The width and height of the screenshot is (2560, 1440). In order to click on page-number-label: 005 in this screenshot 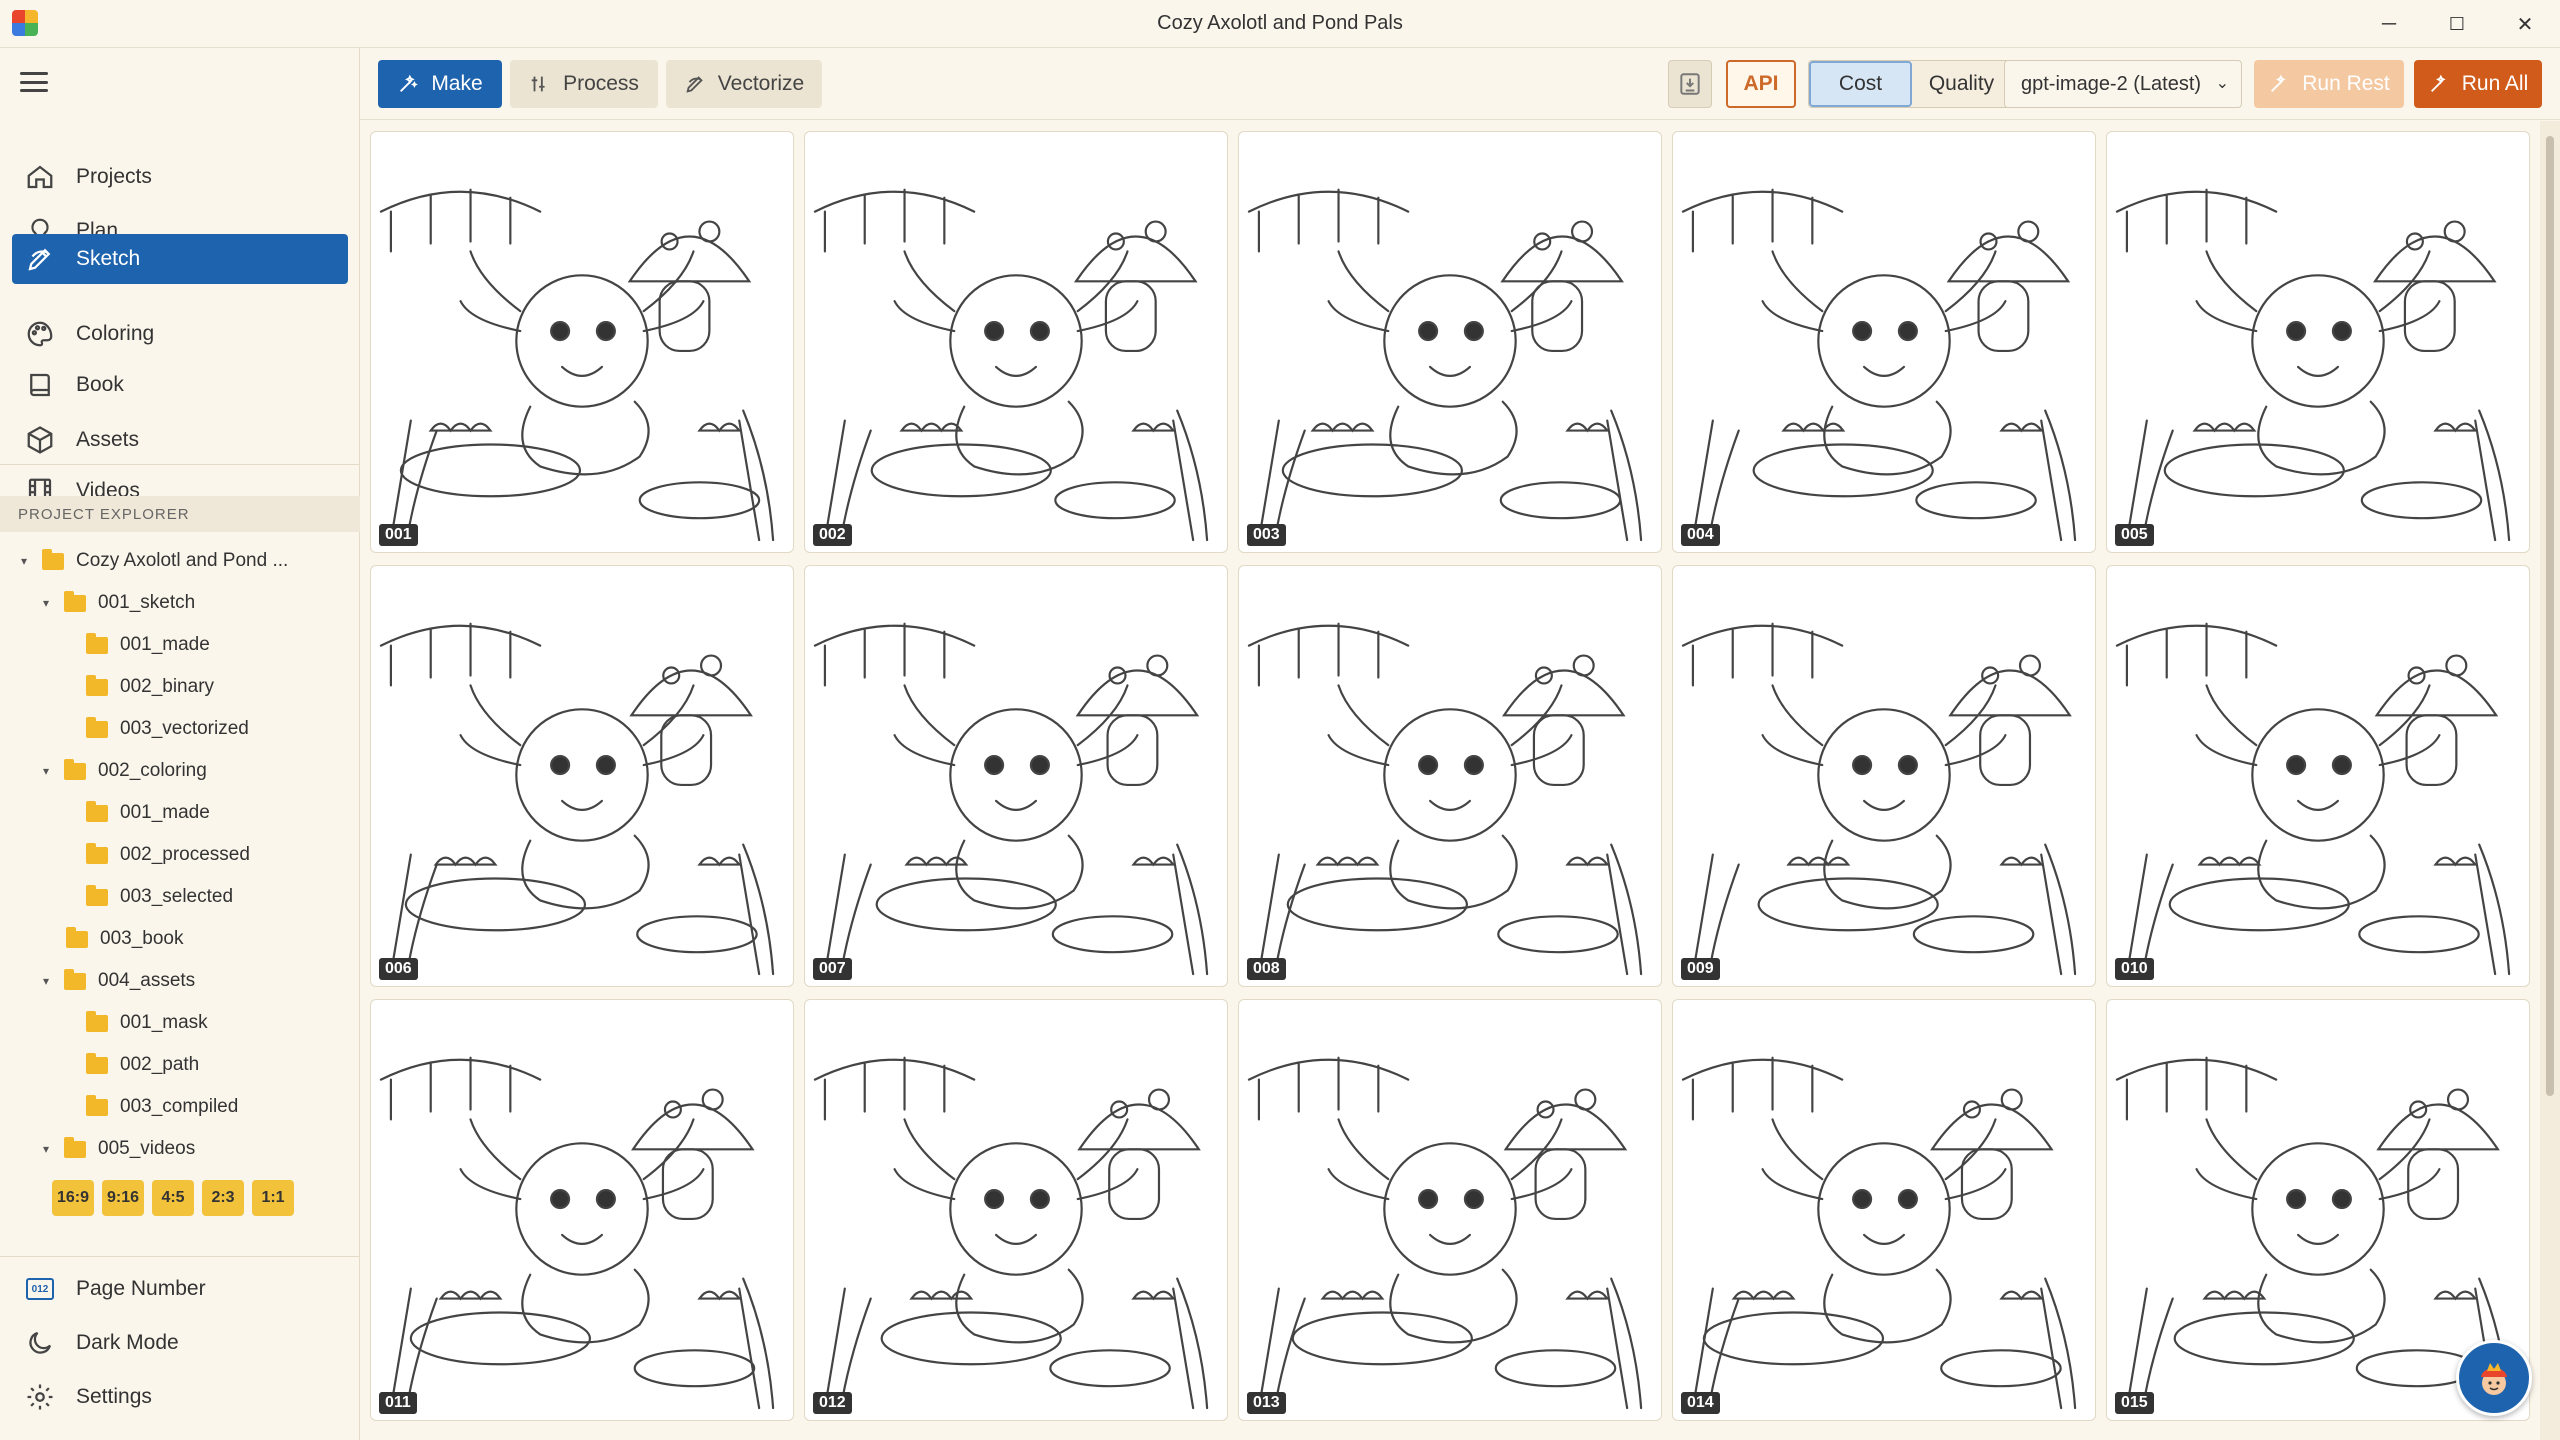, I will do `click(2134, 535)`.